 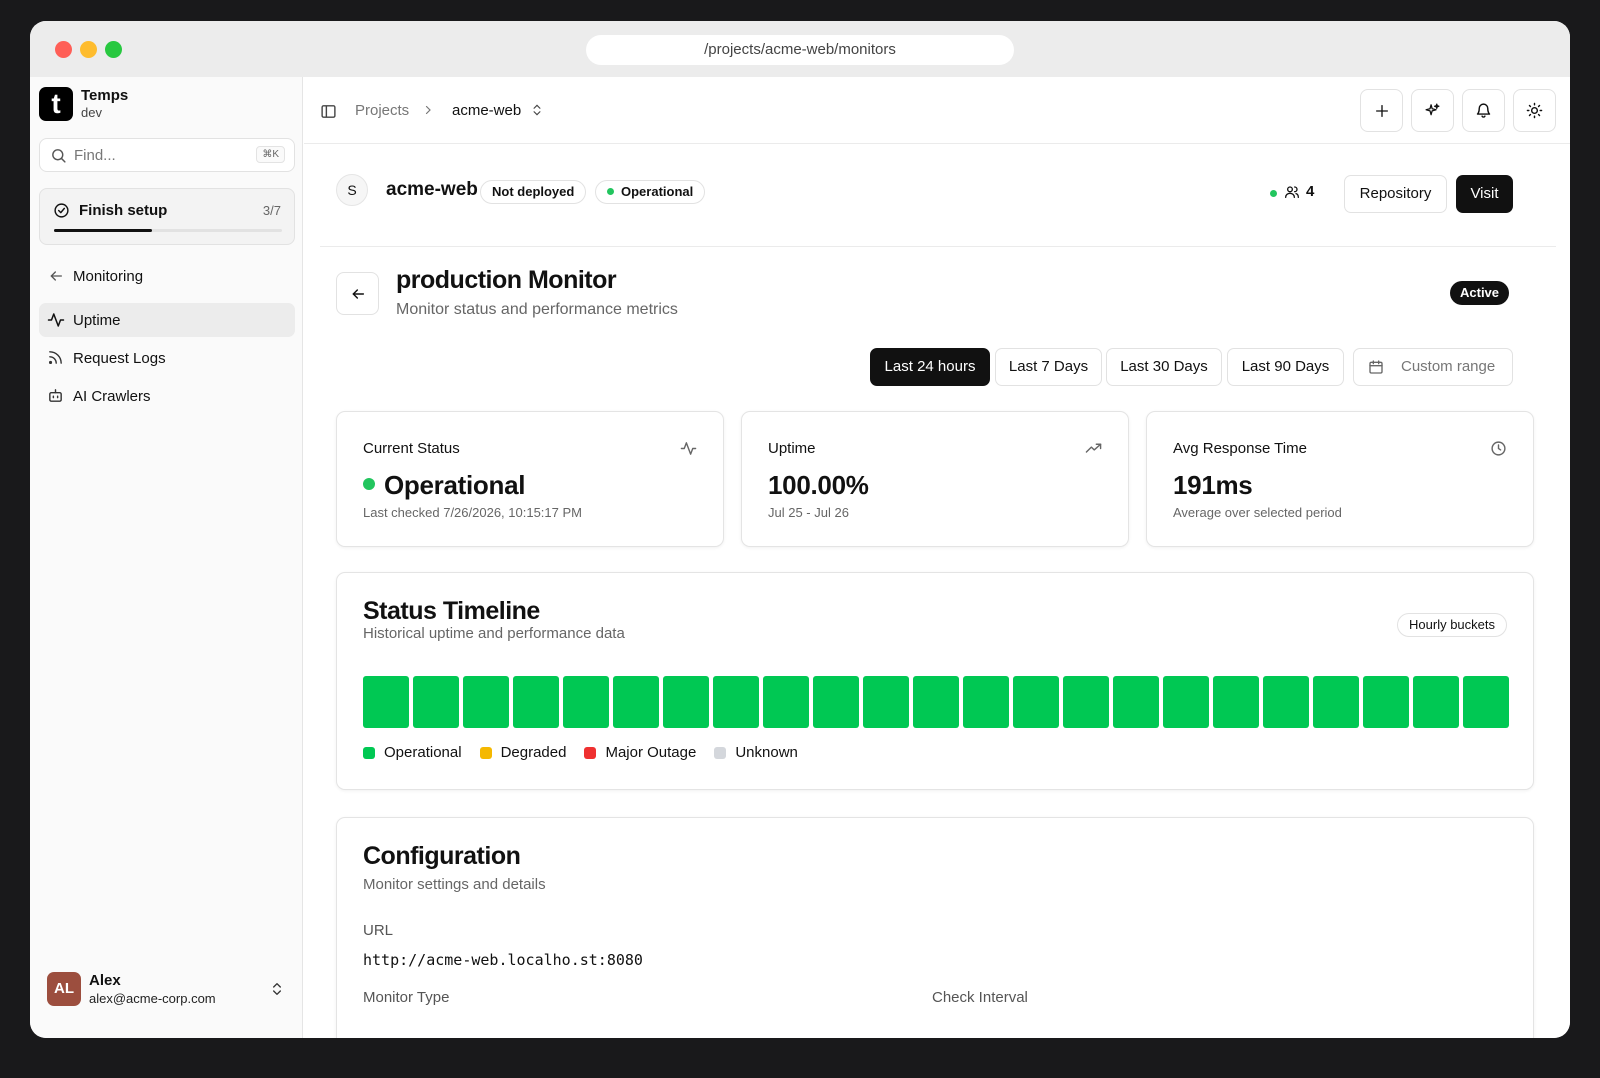 I want to click on range-last-7-days: Last 7 Days, so click(x=1048, y=367).